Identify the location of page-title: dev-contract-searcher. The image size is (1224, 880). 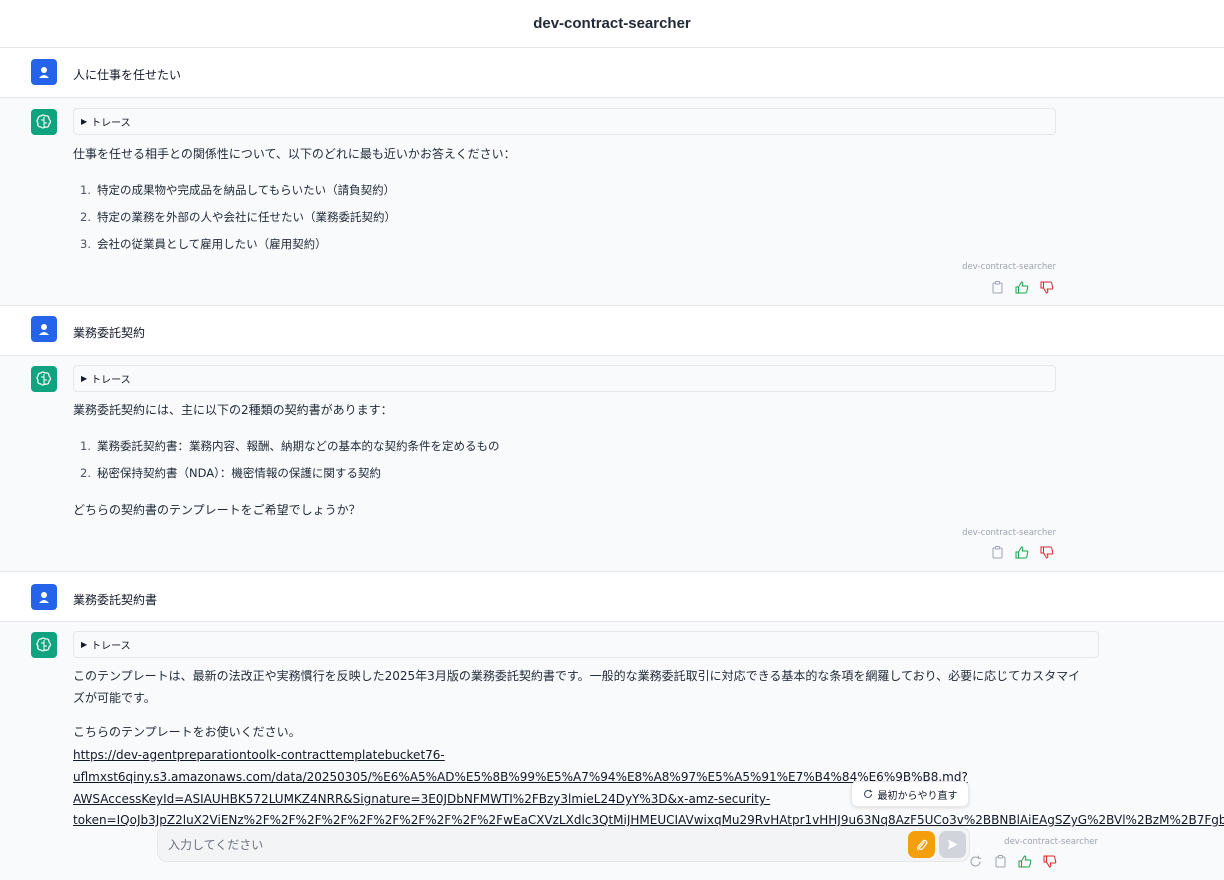
(612, 23).